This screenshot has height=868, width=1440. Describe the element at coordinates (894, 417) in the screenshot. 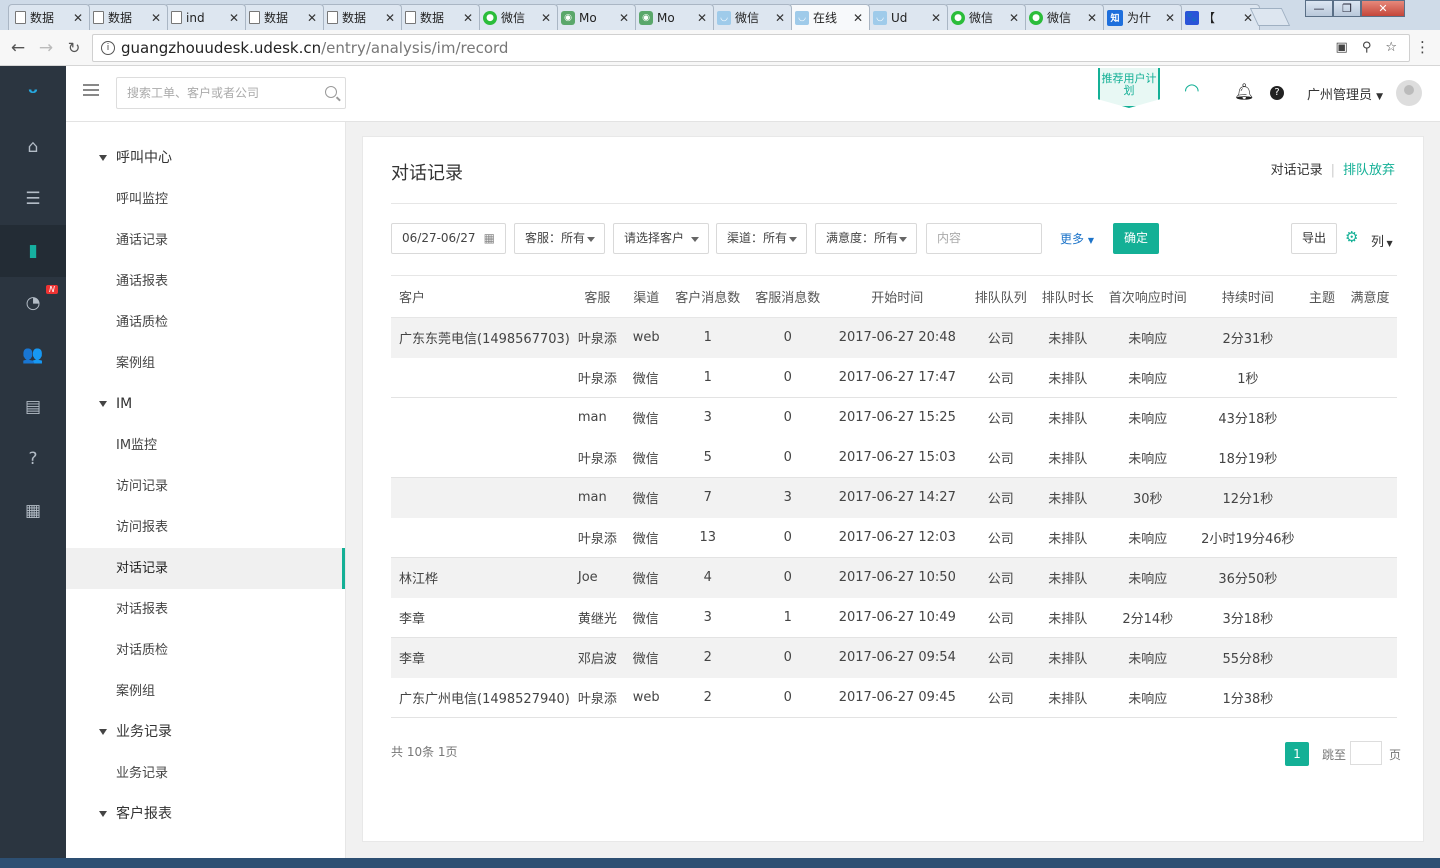

I see `table-row: man 微信 3 0 2017-06-27 15:25 公司 未排队 未响应 43分18秒` at that location.